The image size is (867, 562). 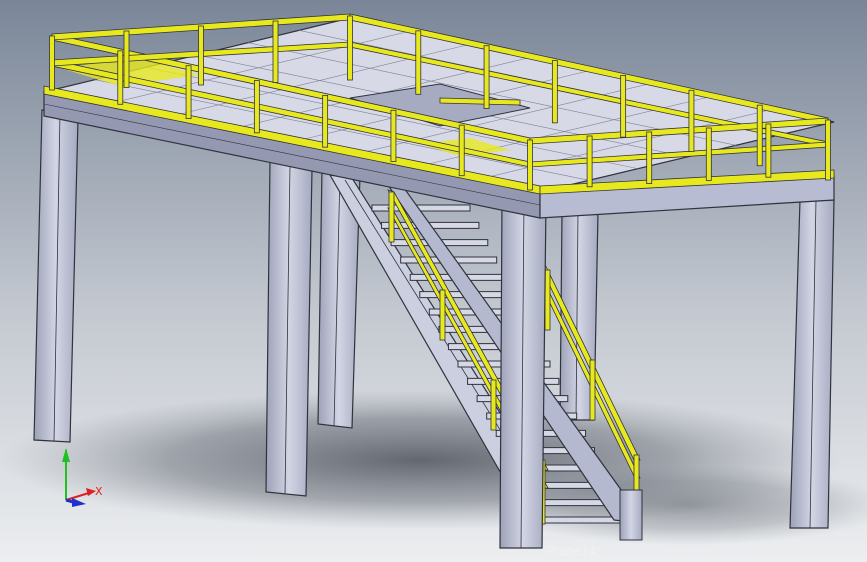 I want to click on triad-x-label: X, so click(x=99, y=491).